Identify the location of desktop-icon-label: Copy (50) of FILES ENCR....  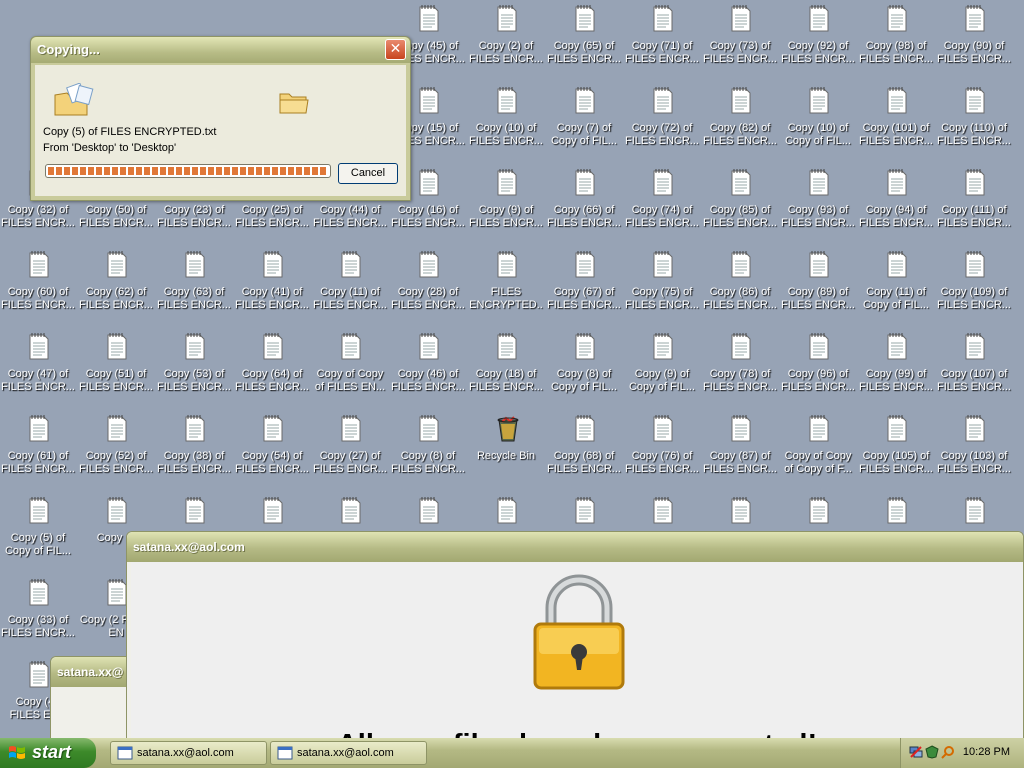
(116, 216).